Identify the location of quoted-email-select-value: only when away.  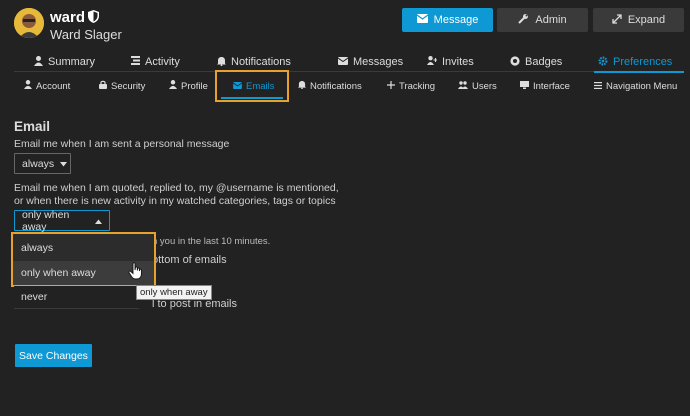
(46, 220).